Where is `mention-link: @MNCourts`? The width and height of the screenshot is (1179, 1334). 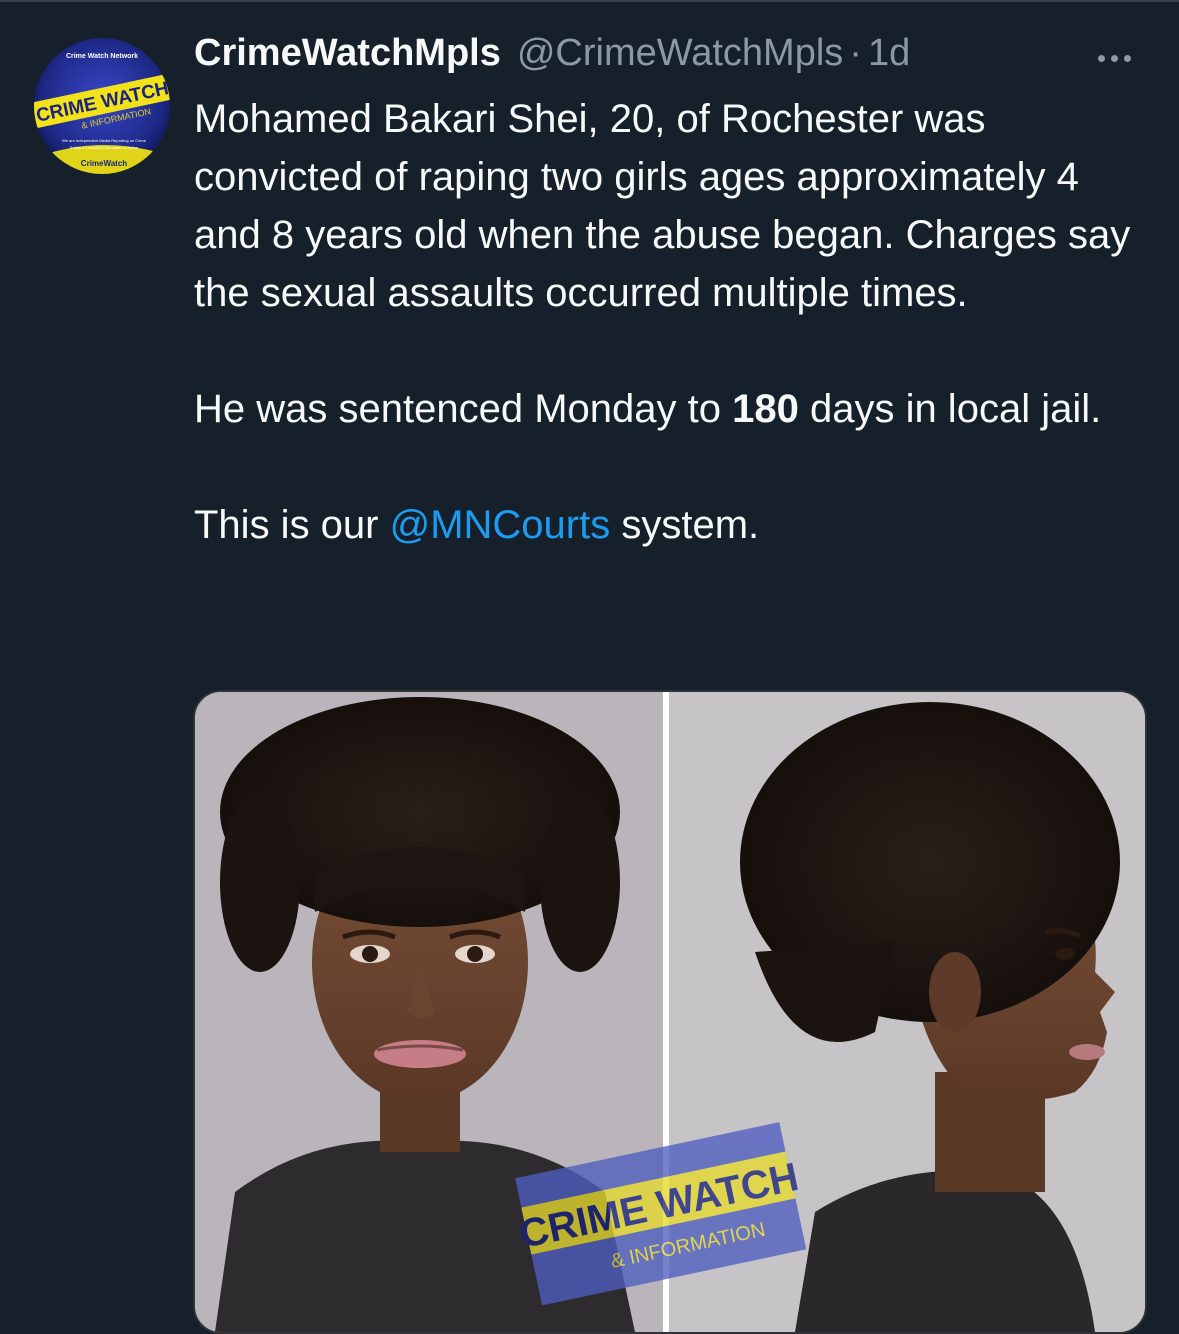 mention-link: @MNCourts is located at coordinates (500, 525).